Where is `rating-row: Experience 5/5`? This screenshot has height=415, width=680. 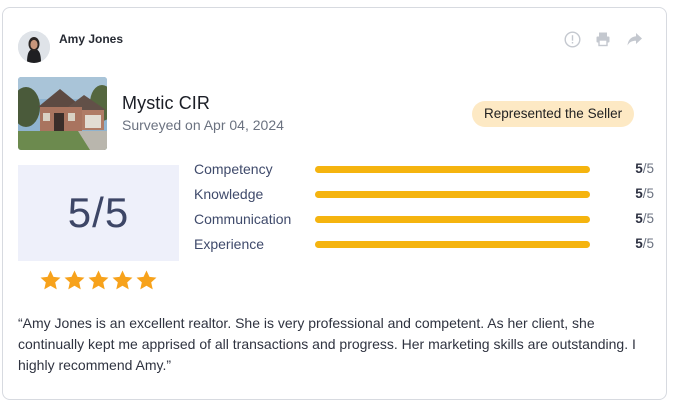 rating-row: Experience 5/5 is located at coordinates (426, 244).